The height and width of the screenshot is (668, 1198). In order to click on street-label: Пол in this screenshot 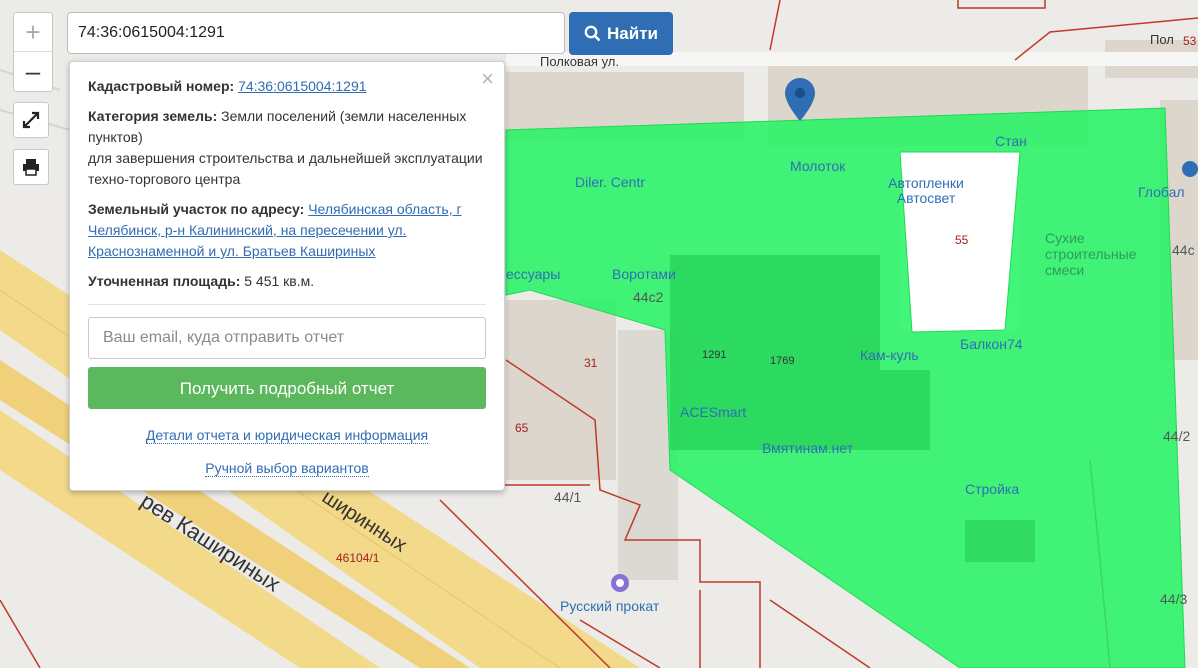, I will do `click(1162, 39)`.